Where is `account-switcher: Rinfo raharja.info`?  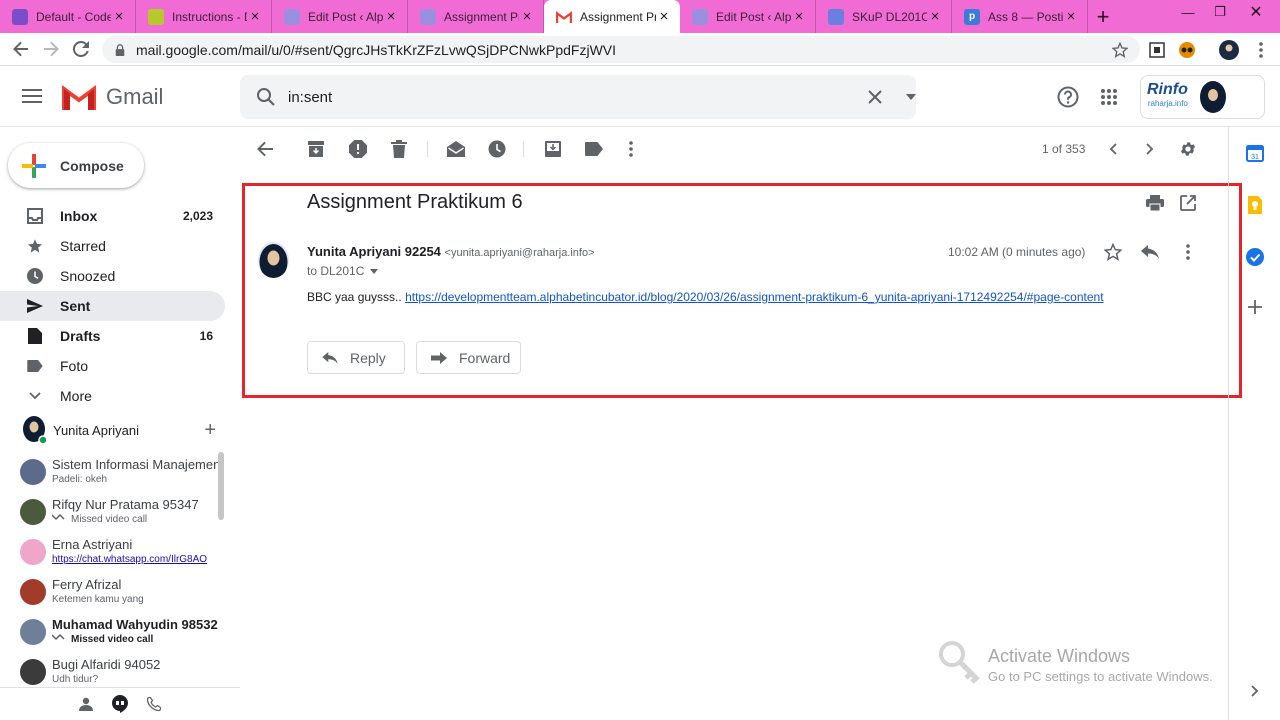
account-switcher: Rinfo raharja.info is located at coordinates (1202, 97).